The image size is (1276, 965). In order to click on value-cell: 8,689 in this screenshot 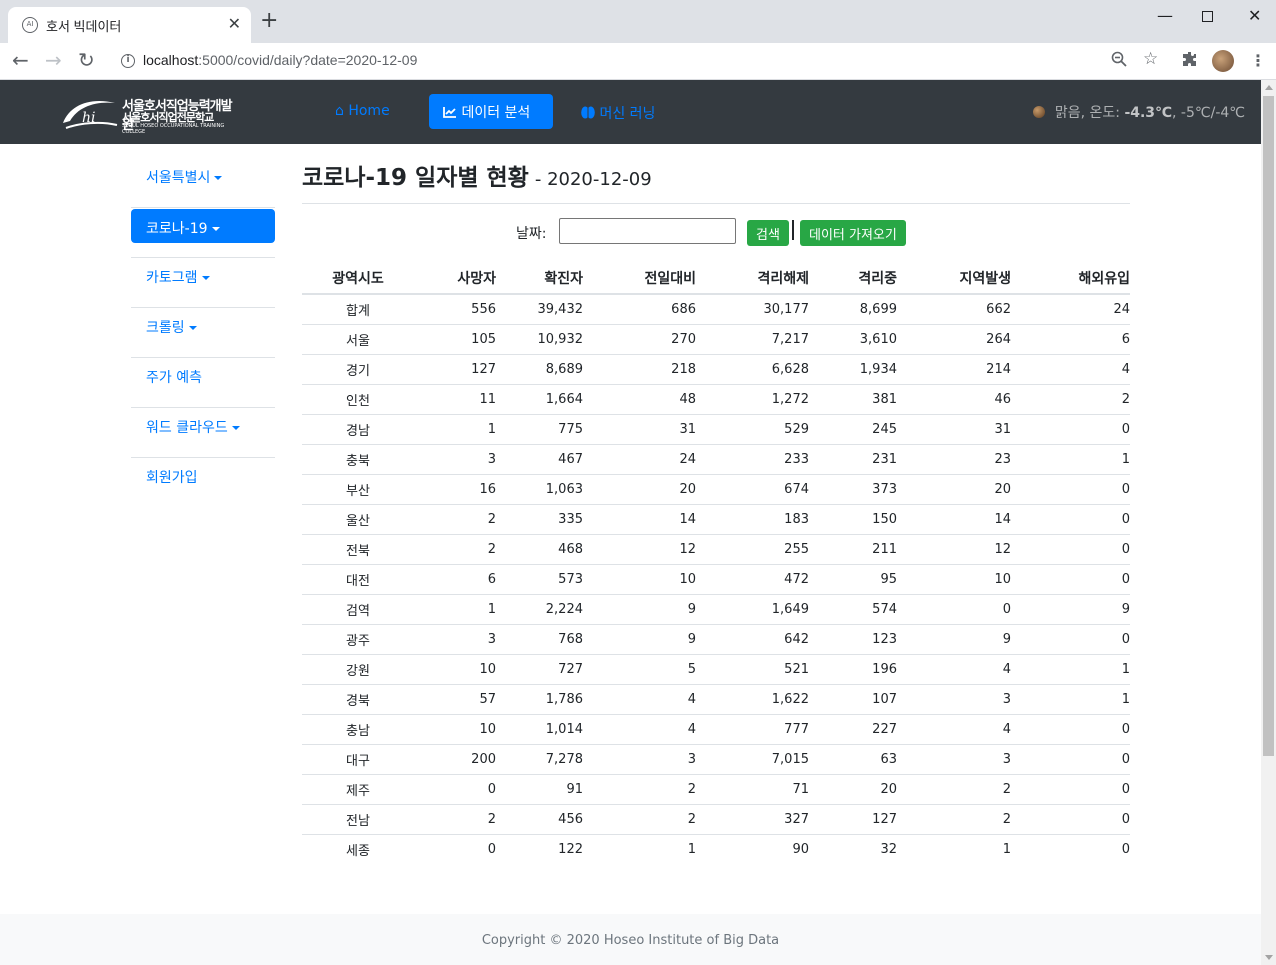, I will do `click(539, 368)`.